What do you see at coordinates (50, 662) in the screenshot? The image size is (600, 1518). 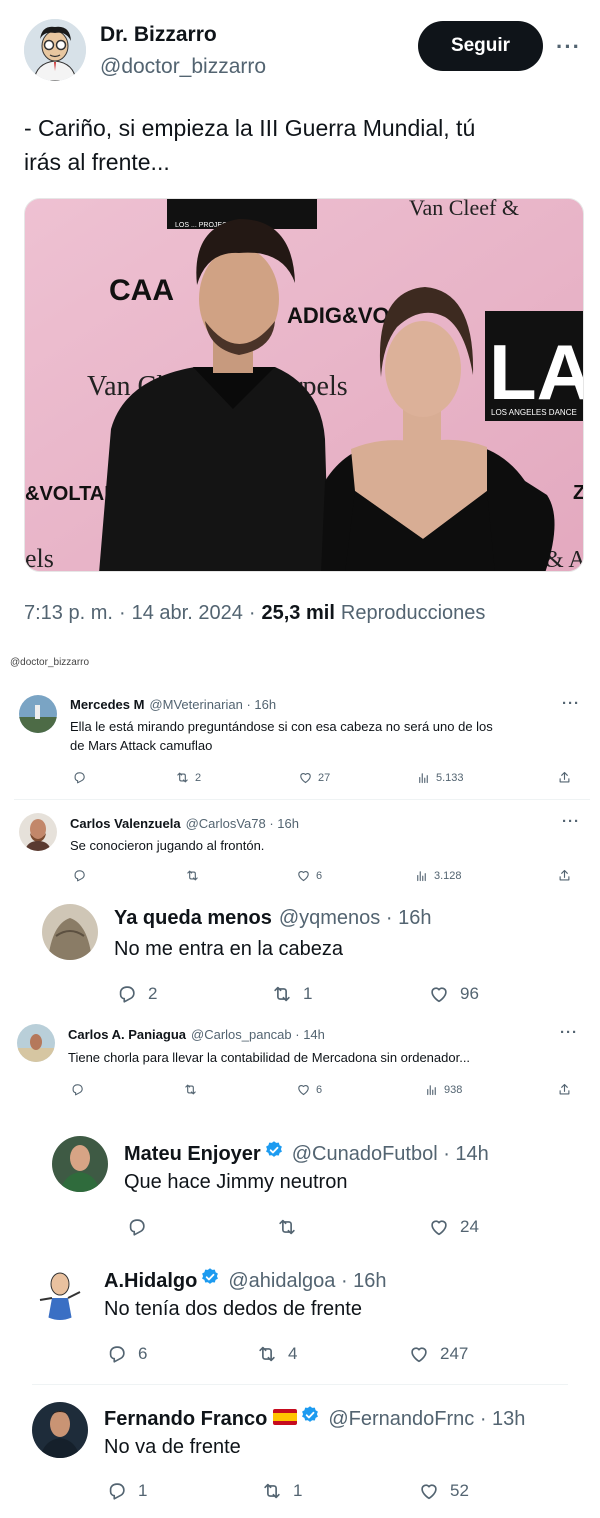 I see `watermark-handle: @doctor_bizzarro` at bounding box center [50, 662].